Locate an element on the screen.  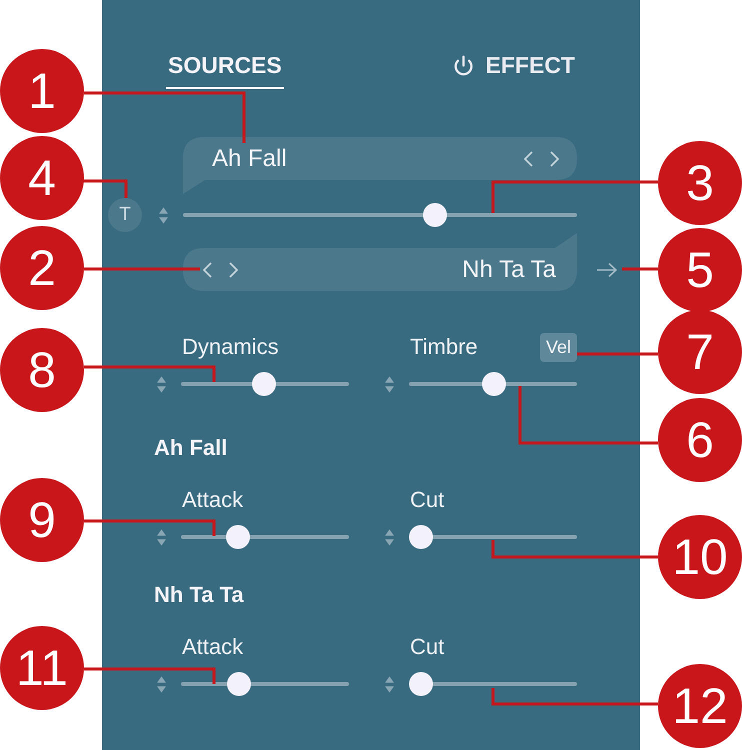
t-toggle-button: T is located at coordinates (125, 215).